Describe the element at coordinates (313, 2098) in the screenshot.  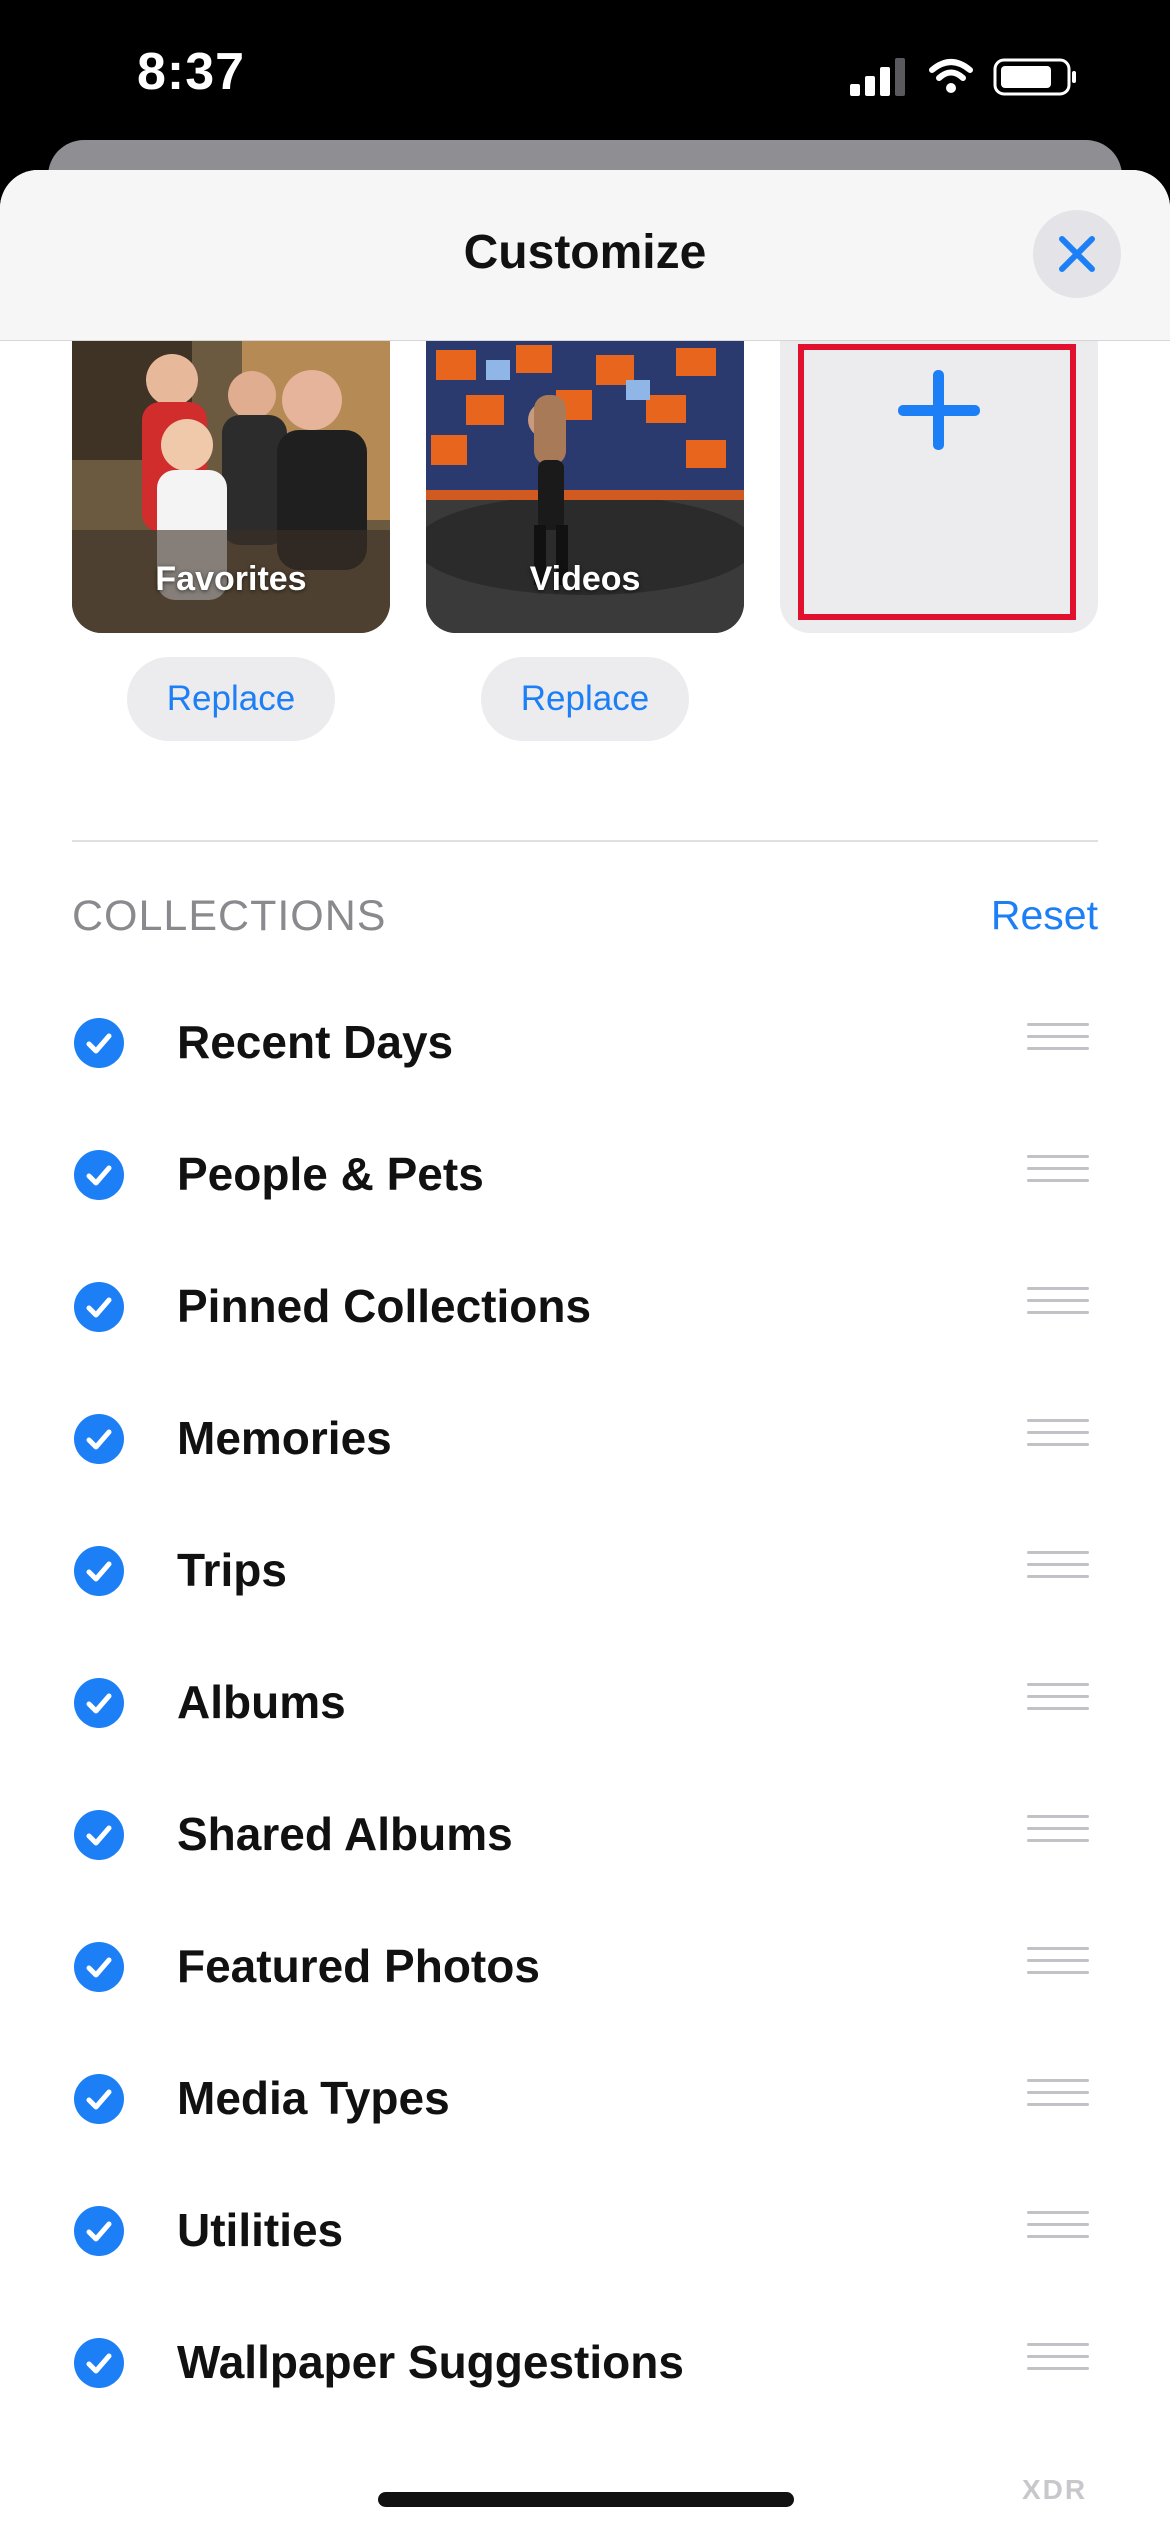
I see `collection-label: Media Types` at that location.